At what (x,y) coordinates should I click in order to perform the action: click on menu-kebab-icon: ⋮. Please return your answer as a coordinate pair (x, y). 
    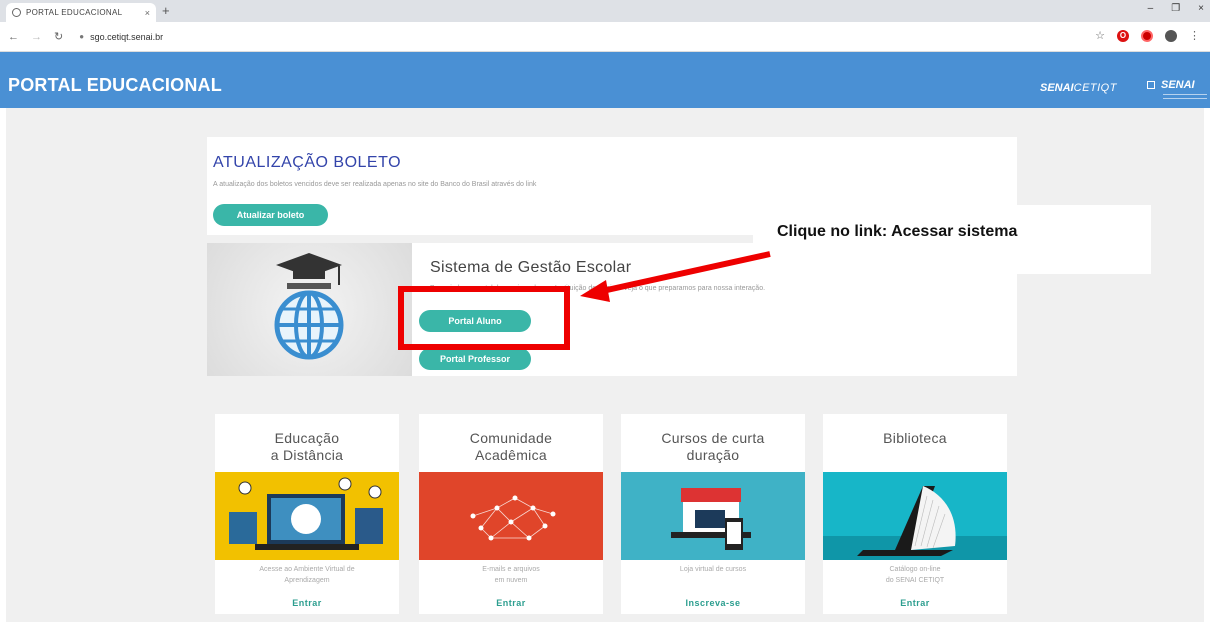
    Looking at the image, I should click on (1194, 35).